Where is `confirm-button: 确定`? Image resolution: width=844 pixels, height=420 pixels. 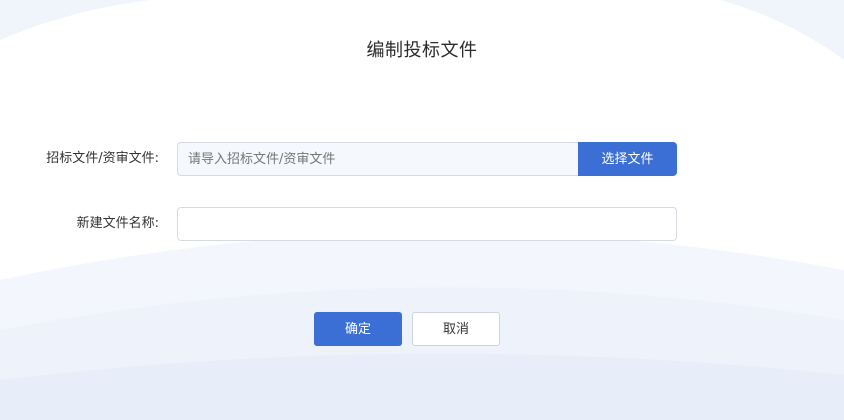
confirm-button: 确定 is located at coordinates (358, 329).